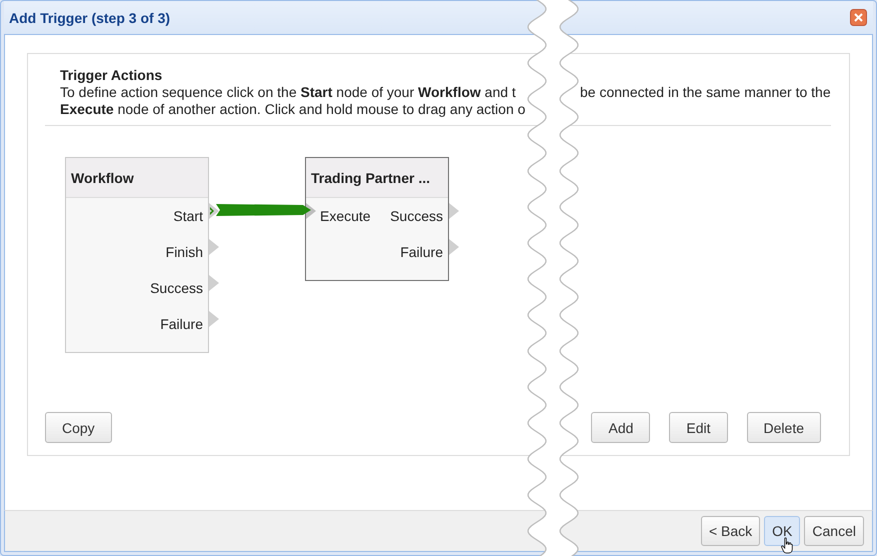  Describe the element at coordinates (184, 252) in the screenshot. I see `port-label: Finish` at that location.